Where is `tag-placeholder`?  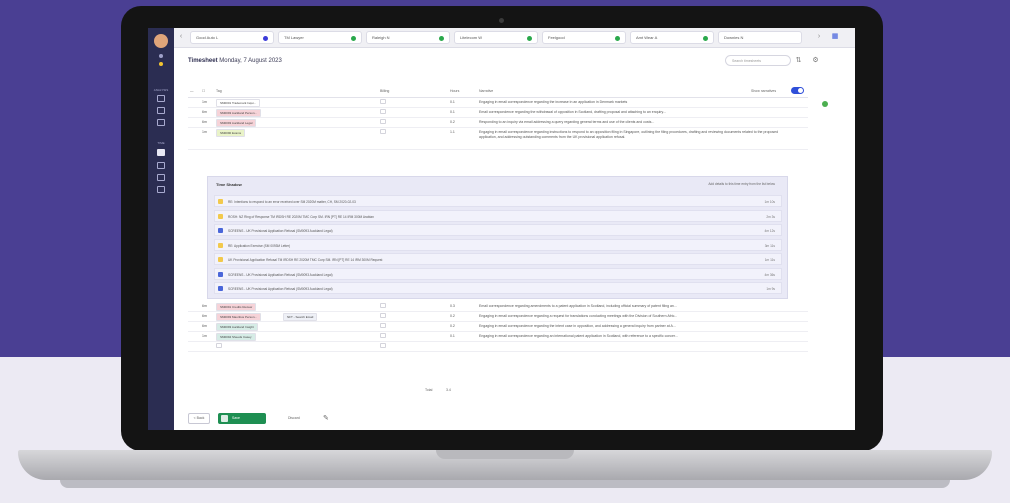
tag-placeholder is located at coordinates (219, 345).